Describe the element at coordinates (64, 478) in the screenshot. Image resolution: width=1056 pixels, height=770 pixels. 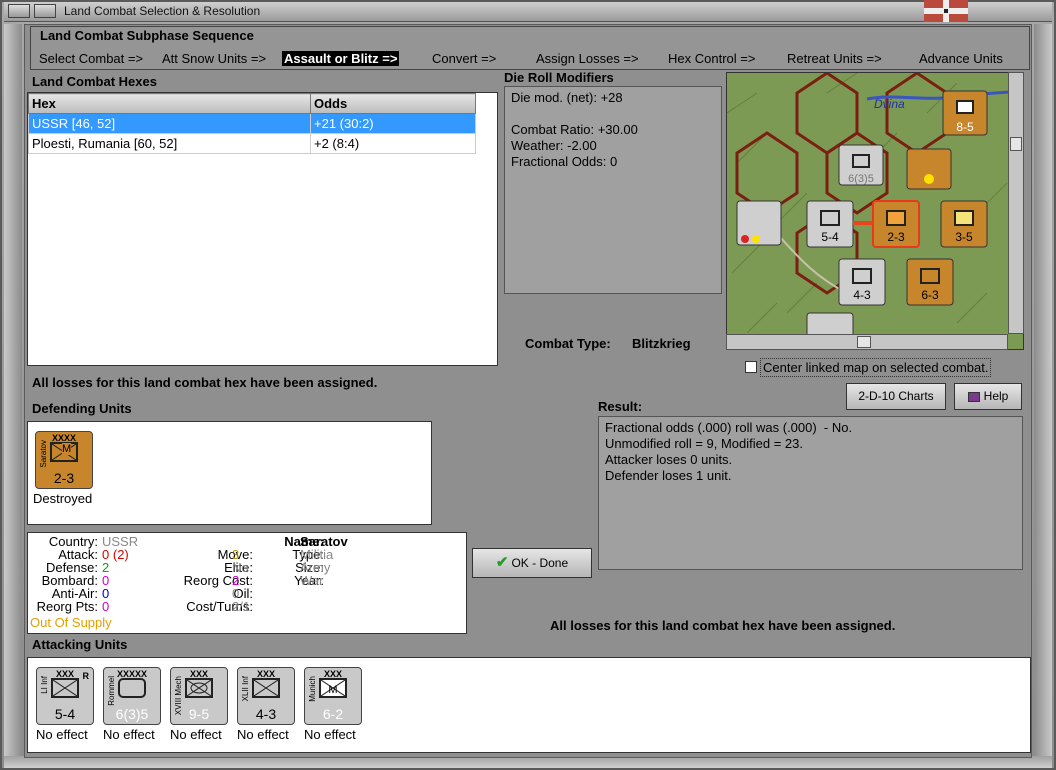
I see `unit-strength: 2-3` at that location.